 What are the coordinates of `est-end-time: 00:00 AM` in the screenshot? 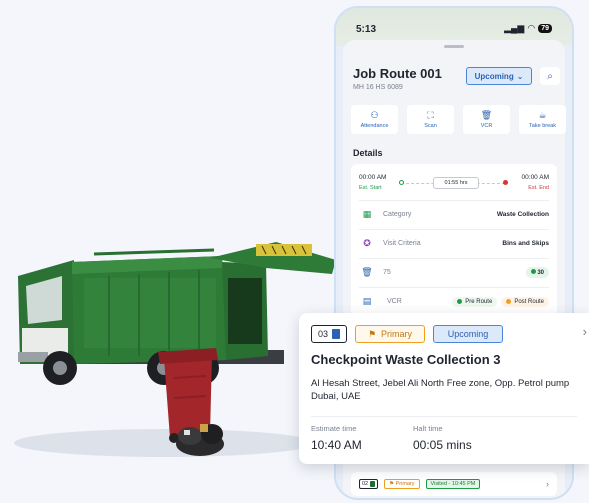 It's located at (535, 177).